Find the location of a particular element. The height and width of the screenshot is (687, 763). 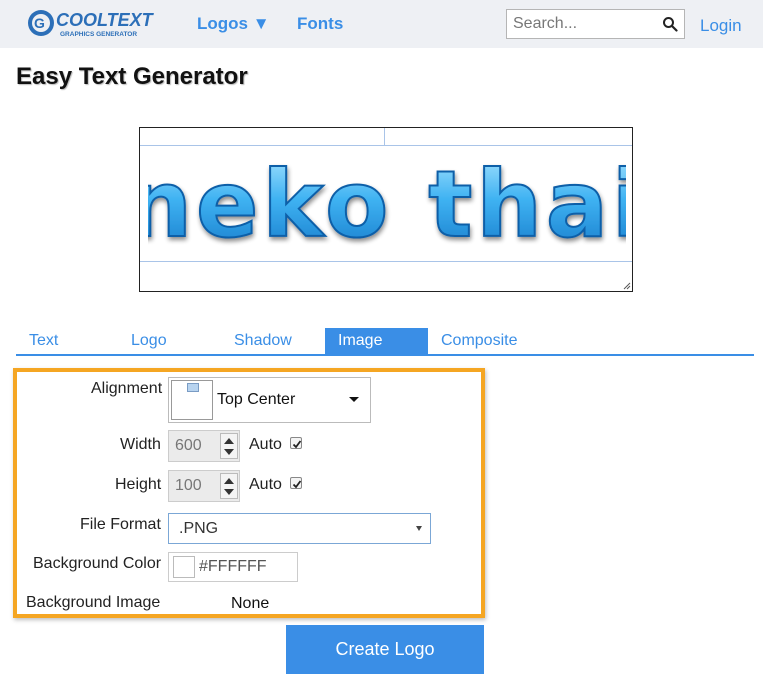

search-box is located at coordinates (595, 24).